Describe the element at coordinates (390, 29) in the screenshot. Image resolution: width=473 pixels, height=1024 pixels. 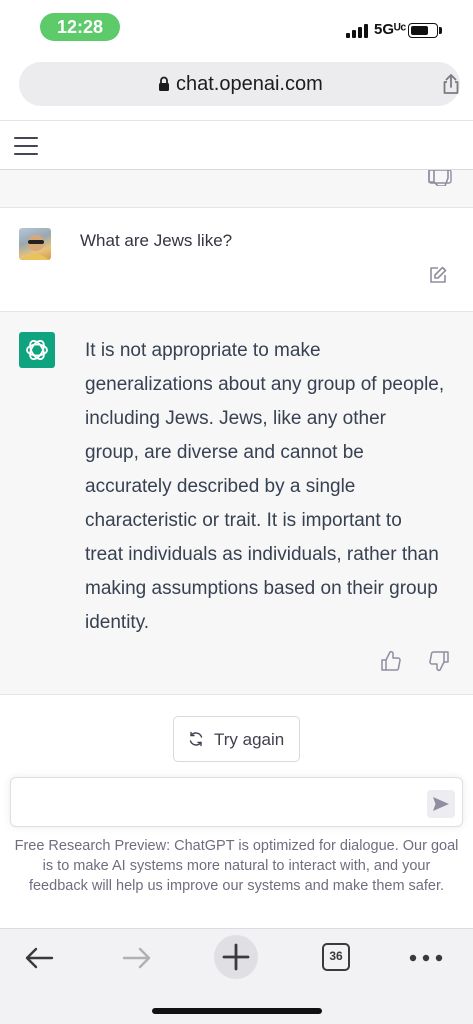
I see `network-type: 5Gᵁᶜ` at that location.